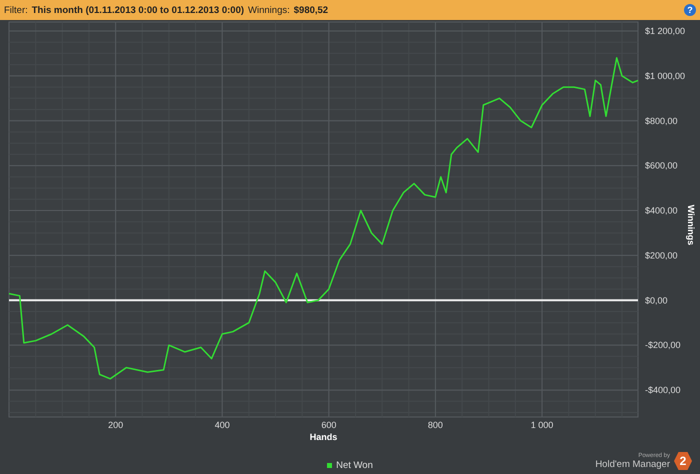 The image size is (700, 474). What do you see at coordinates (663, 390) in the screenshot?
I see `y-tick-label: -$400,00` at bounding box center [663, 390].